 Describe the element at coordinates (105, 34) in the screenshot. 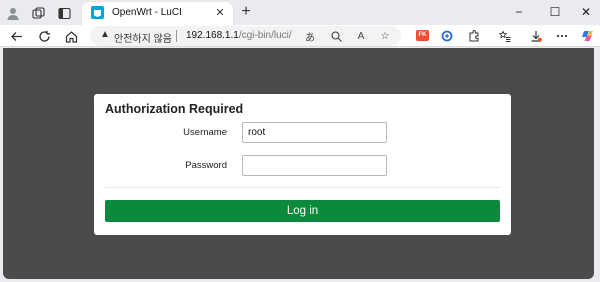

I see `not-secure-warning-icon: ▲` at that location.